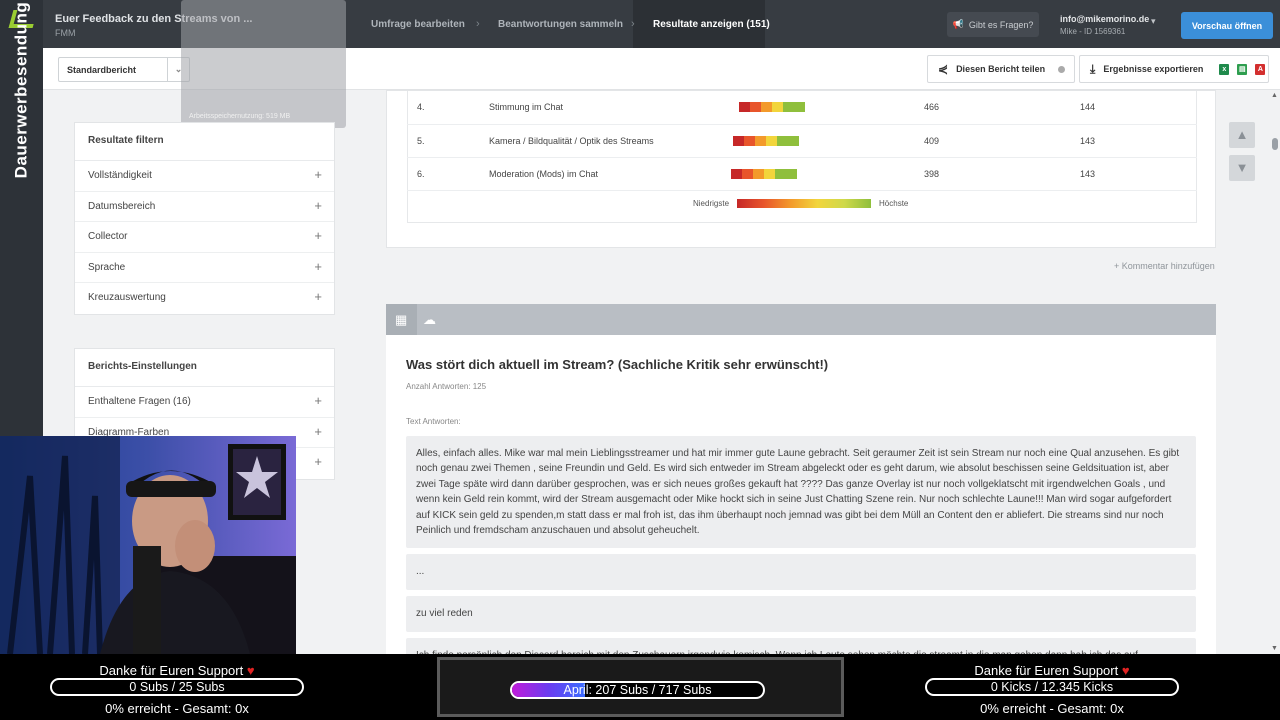 This screenshot has height=720, width=1280. What do you see at coordinates (1052, 708) in the screenshot?
I see `kicks-goal-footer: 0% erreicht - Gesamt: 0x` at bounding box center [1052, 708].